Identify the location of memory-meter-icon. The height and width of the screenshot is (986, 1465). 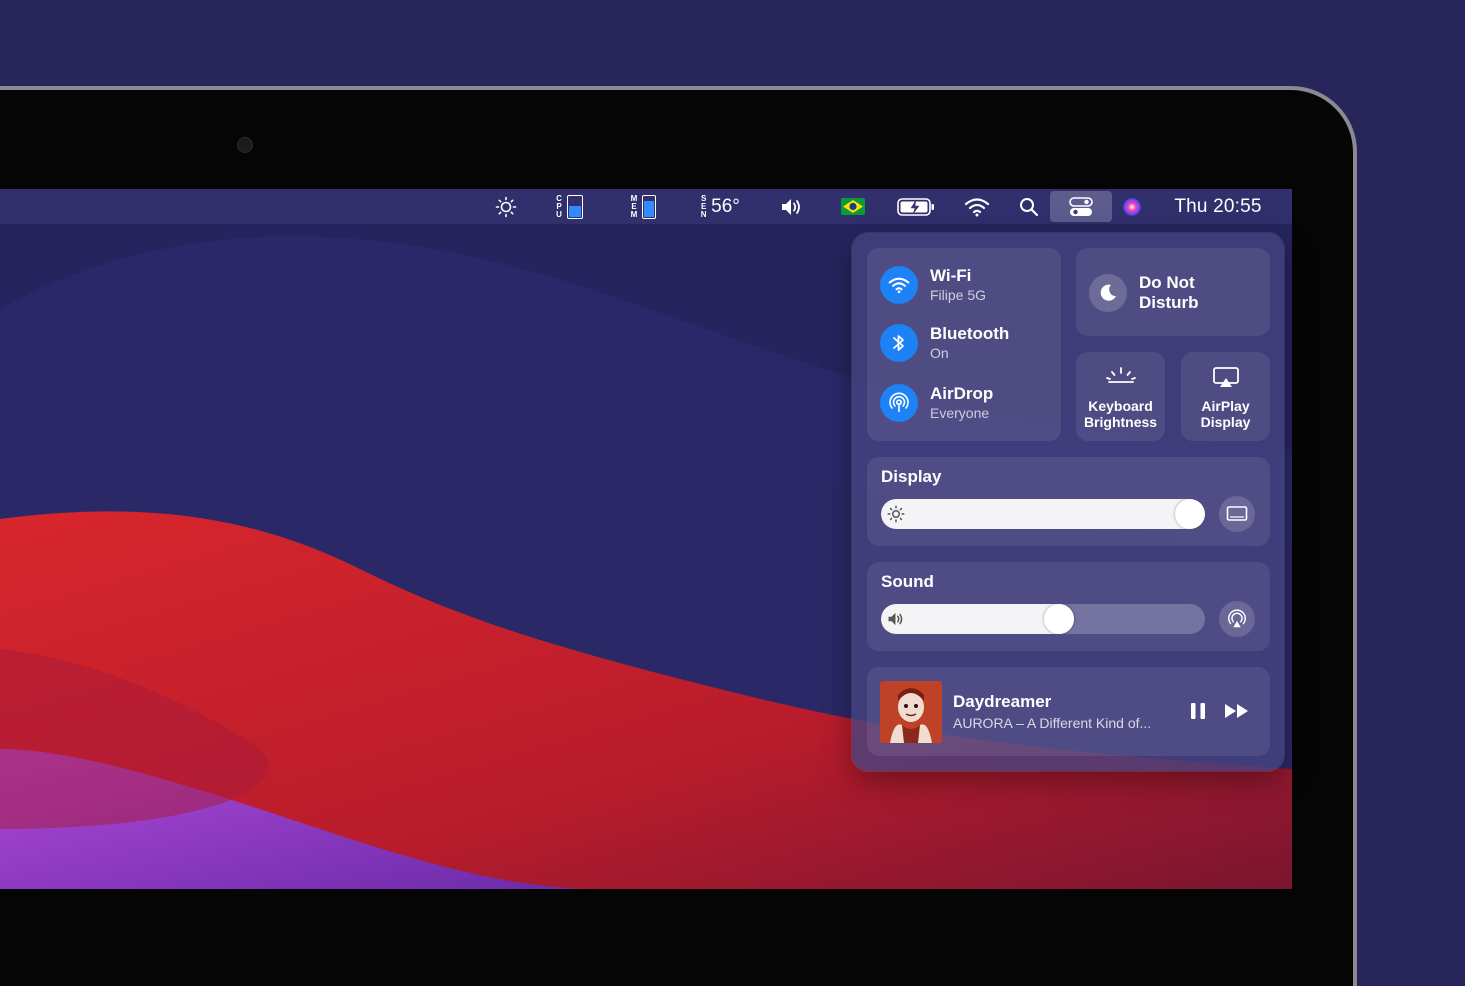
(648, 206).